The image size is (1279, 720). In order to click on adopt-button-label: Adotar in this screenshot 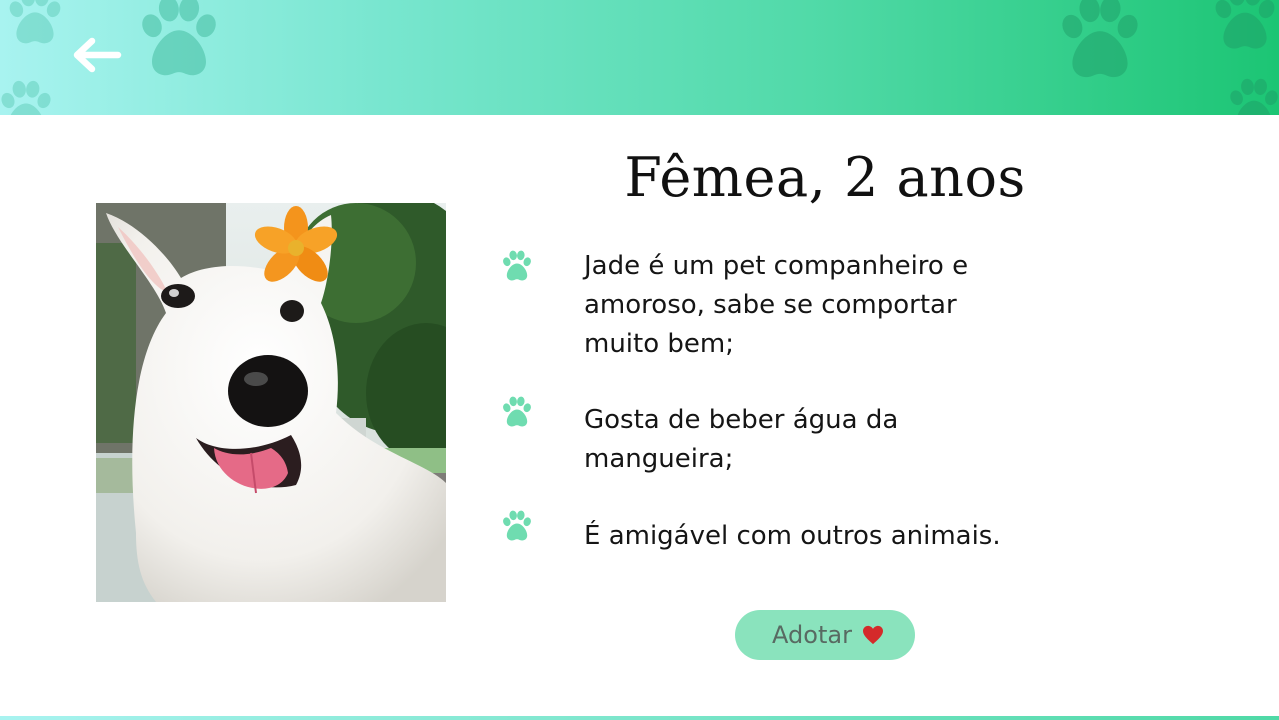, I will do `click(812, 635)`.